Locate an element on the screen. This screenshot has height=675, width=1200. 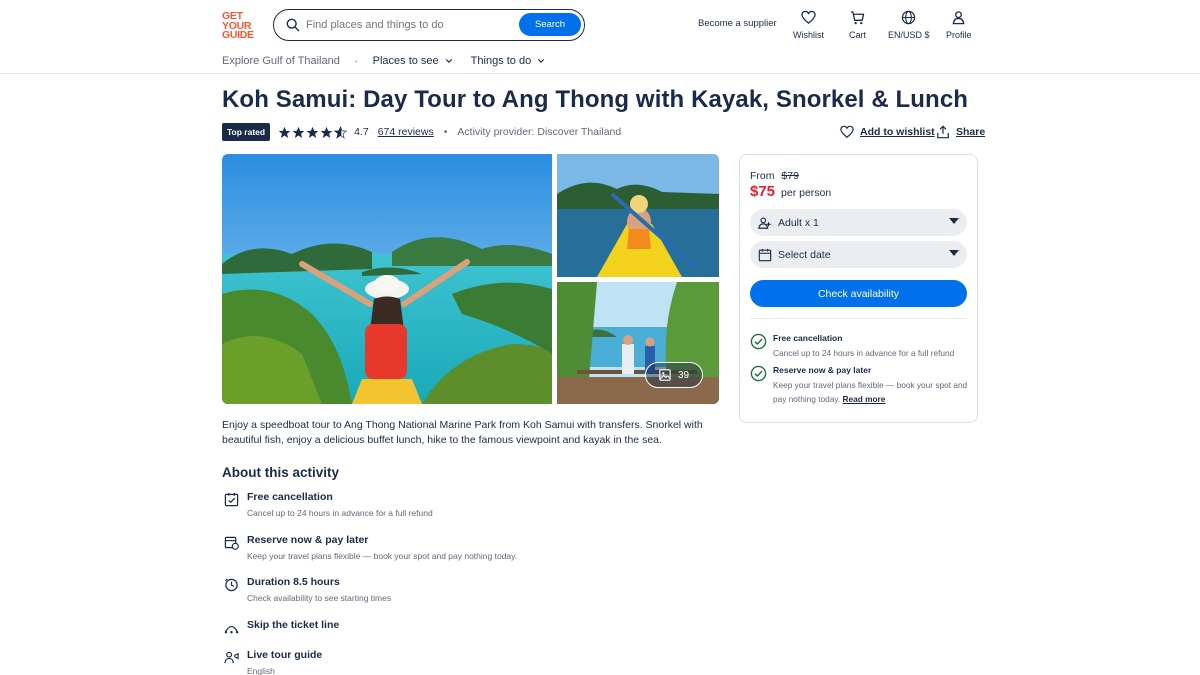
nav-profile: Profile is located at coordinates (959, 25).